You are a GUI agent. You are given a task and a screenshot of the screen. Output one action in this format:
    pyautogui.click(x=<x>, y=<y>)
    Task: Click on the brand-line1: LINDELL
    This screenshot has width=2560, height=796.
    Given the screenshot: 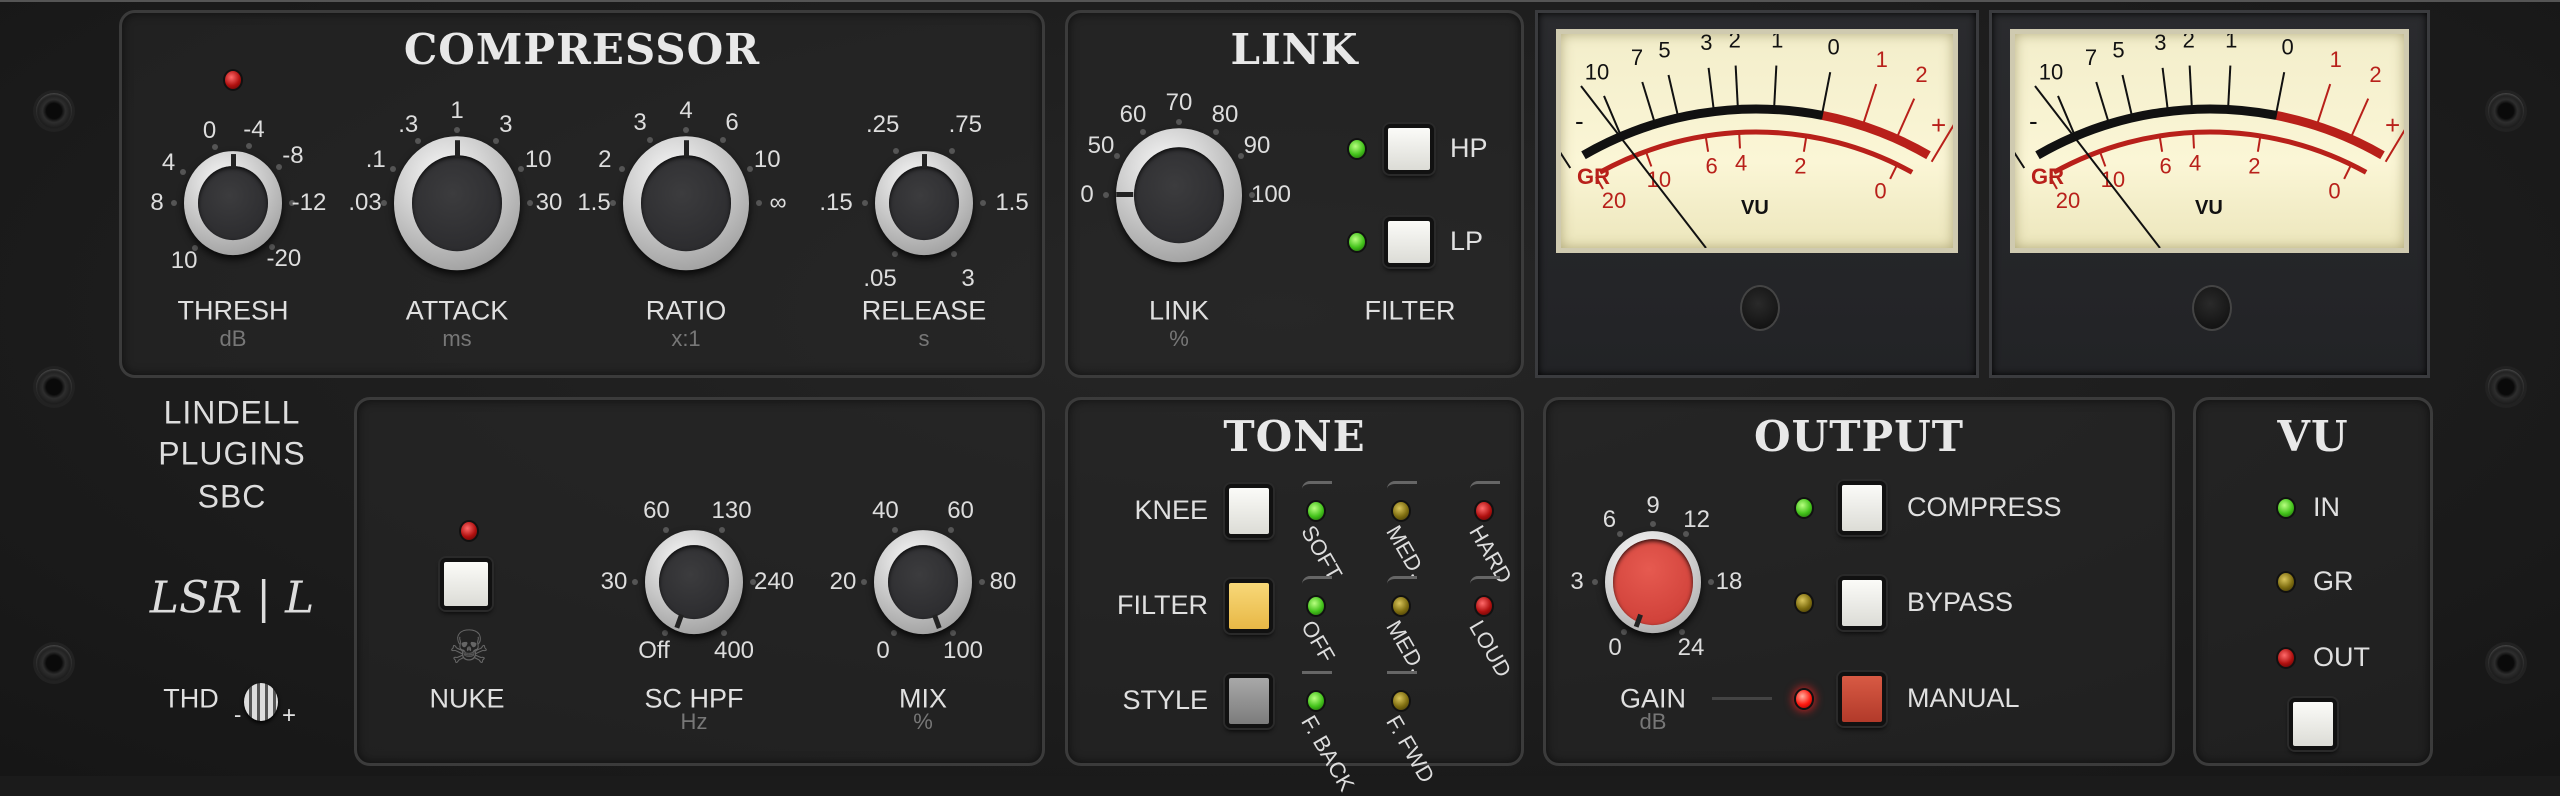 What is the action you would take?
    pyautogui.click(x=232, y=412)
    